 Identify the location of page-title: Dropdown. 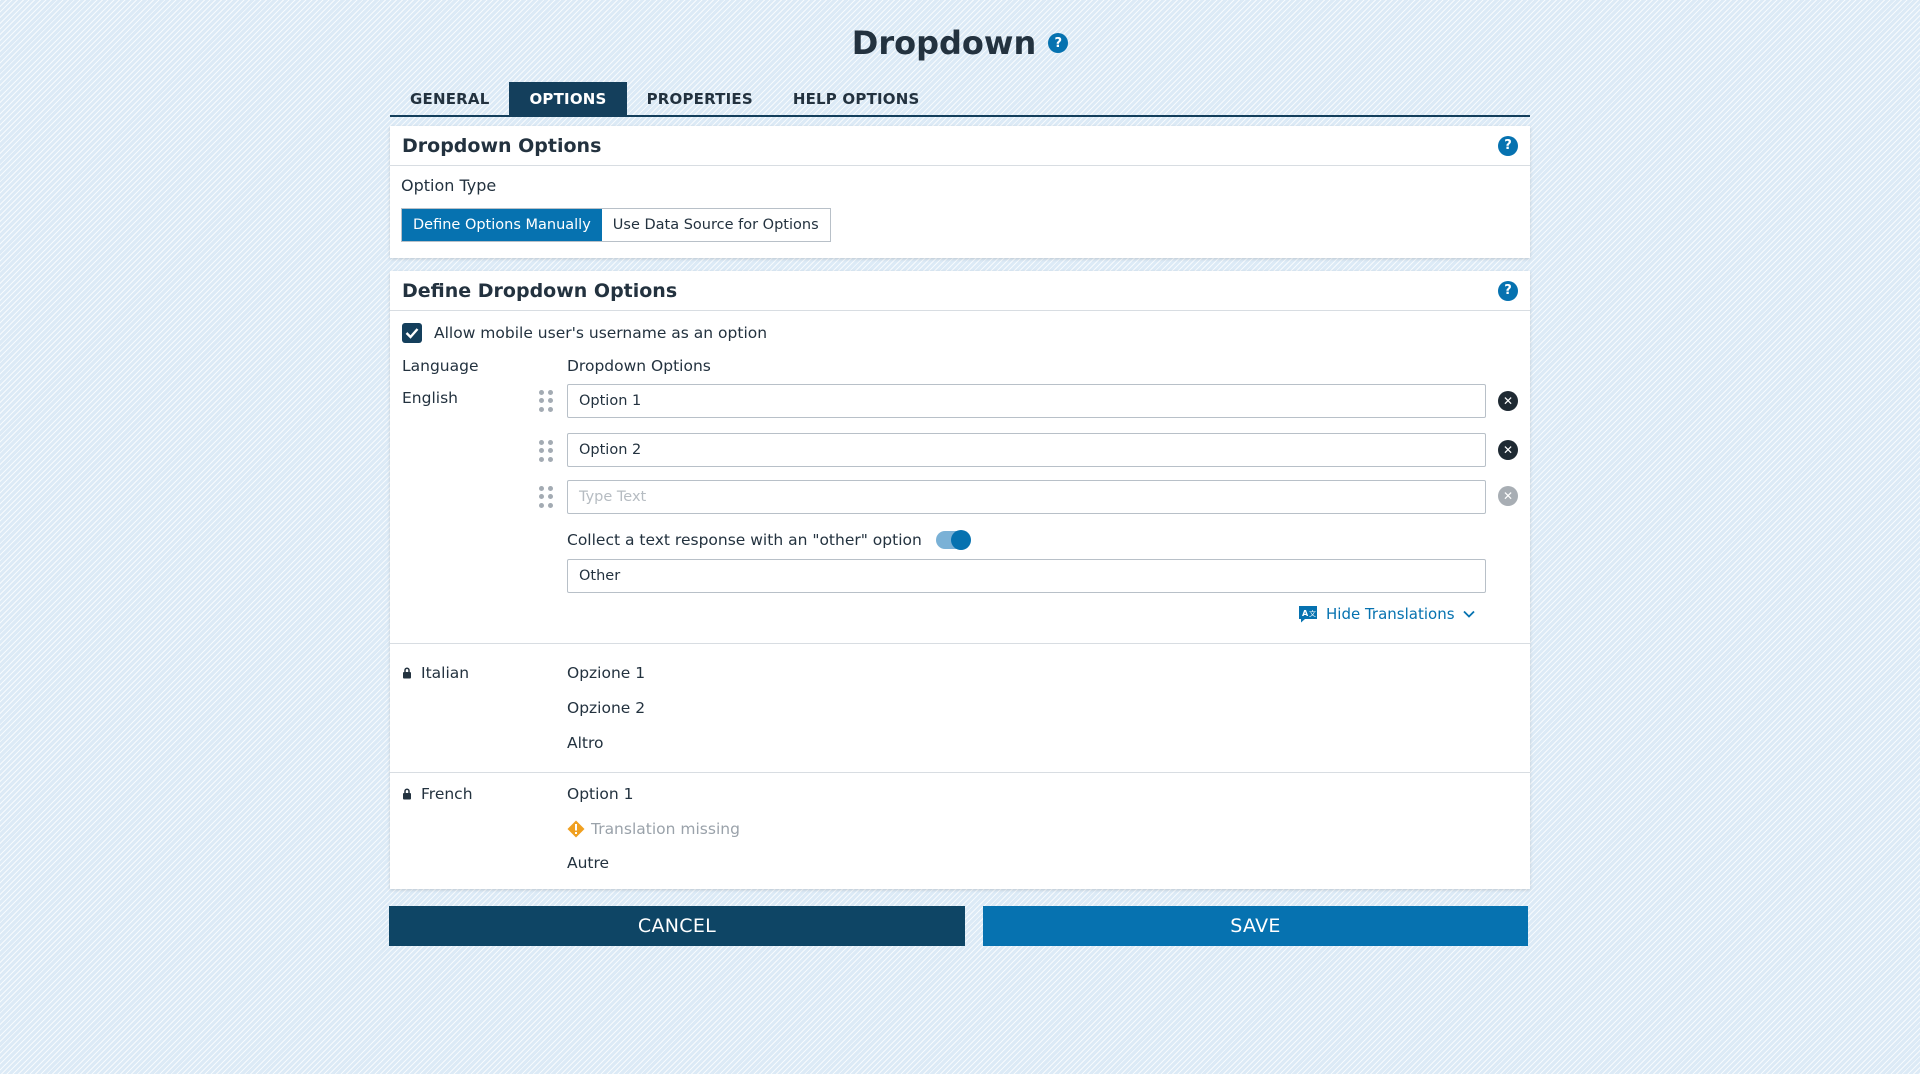
(944, 43).